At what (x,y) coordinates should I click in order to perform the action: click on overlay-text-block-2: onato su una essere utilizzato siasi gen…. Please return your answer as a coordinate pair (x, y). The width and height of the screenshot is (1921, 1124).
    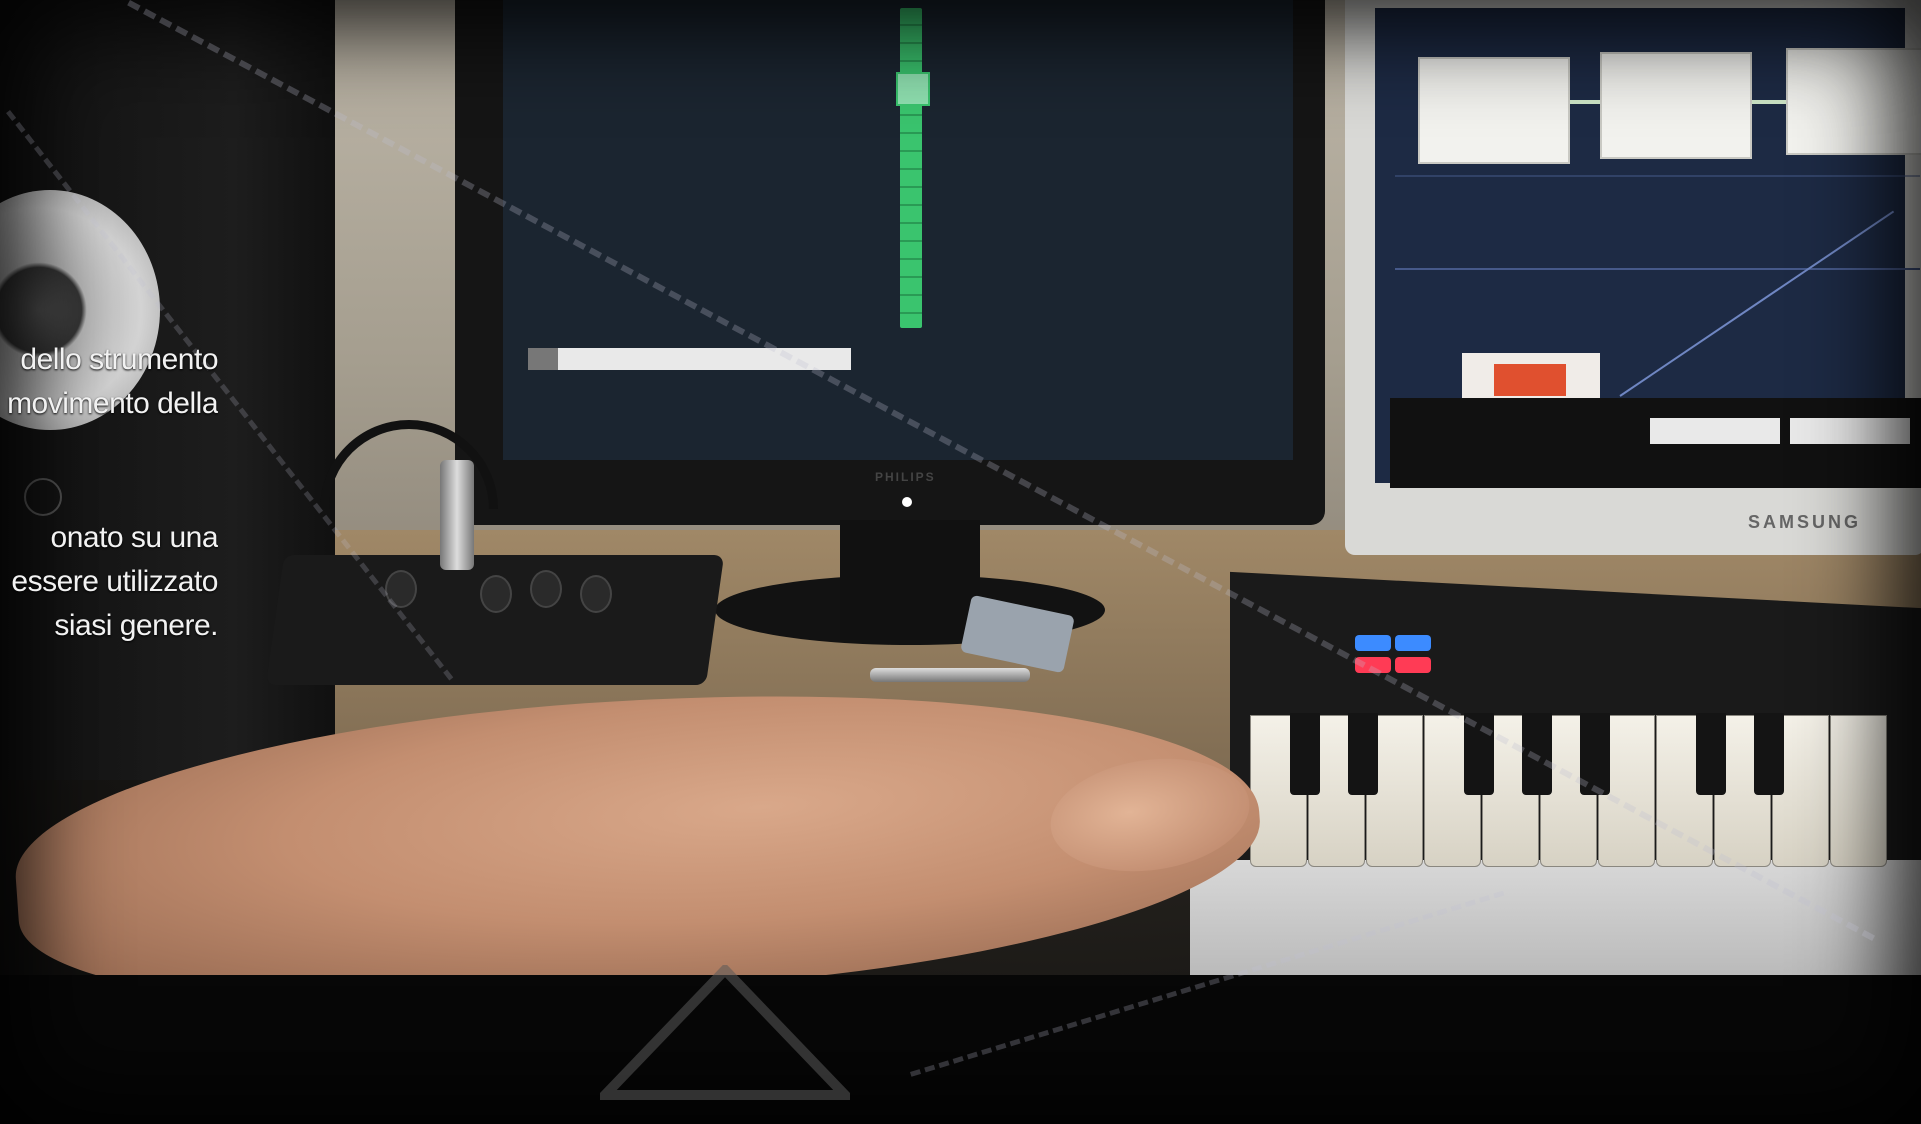
    Looking at the image, I should click on (109, 582).